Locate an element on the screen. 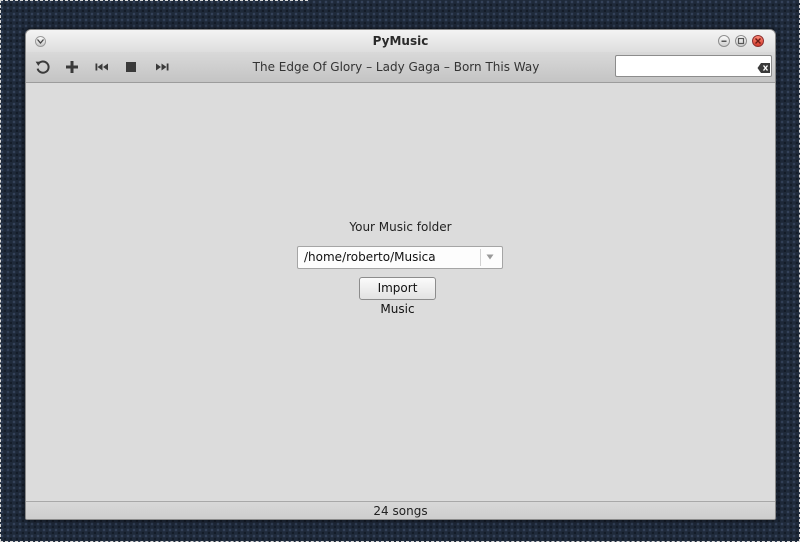  close-icon is located at coordinates (758, 41).